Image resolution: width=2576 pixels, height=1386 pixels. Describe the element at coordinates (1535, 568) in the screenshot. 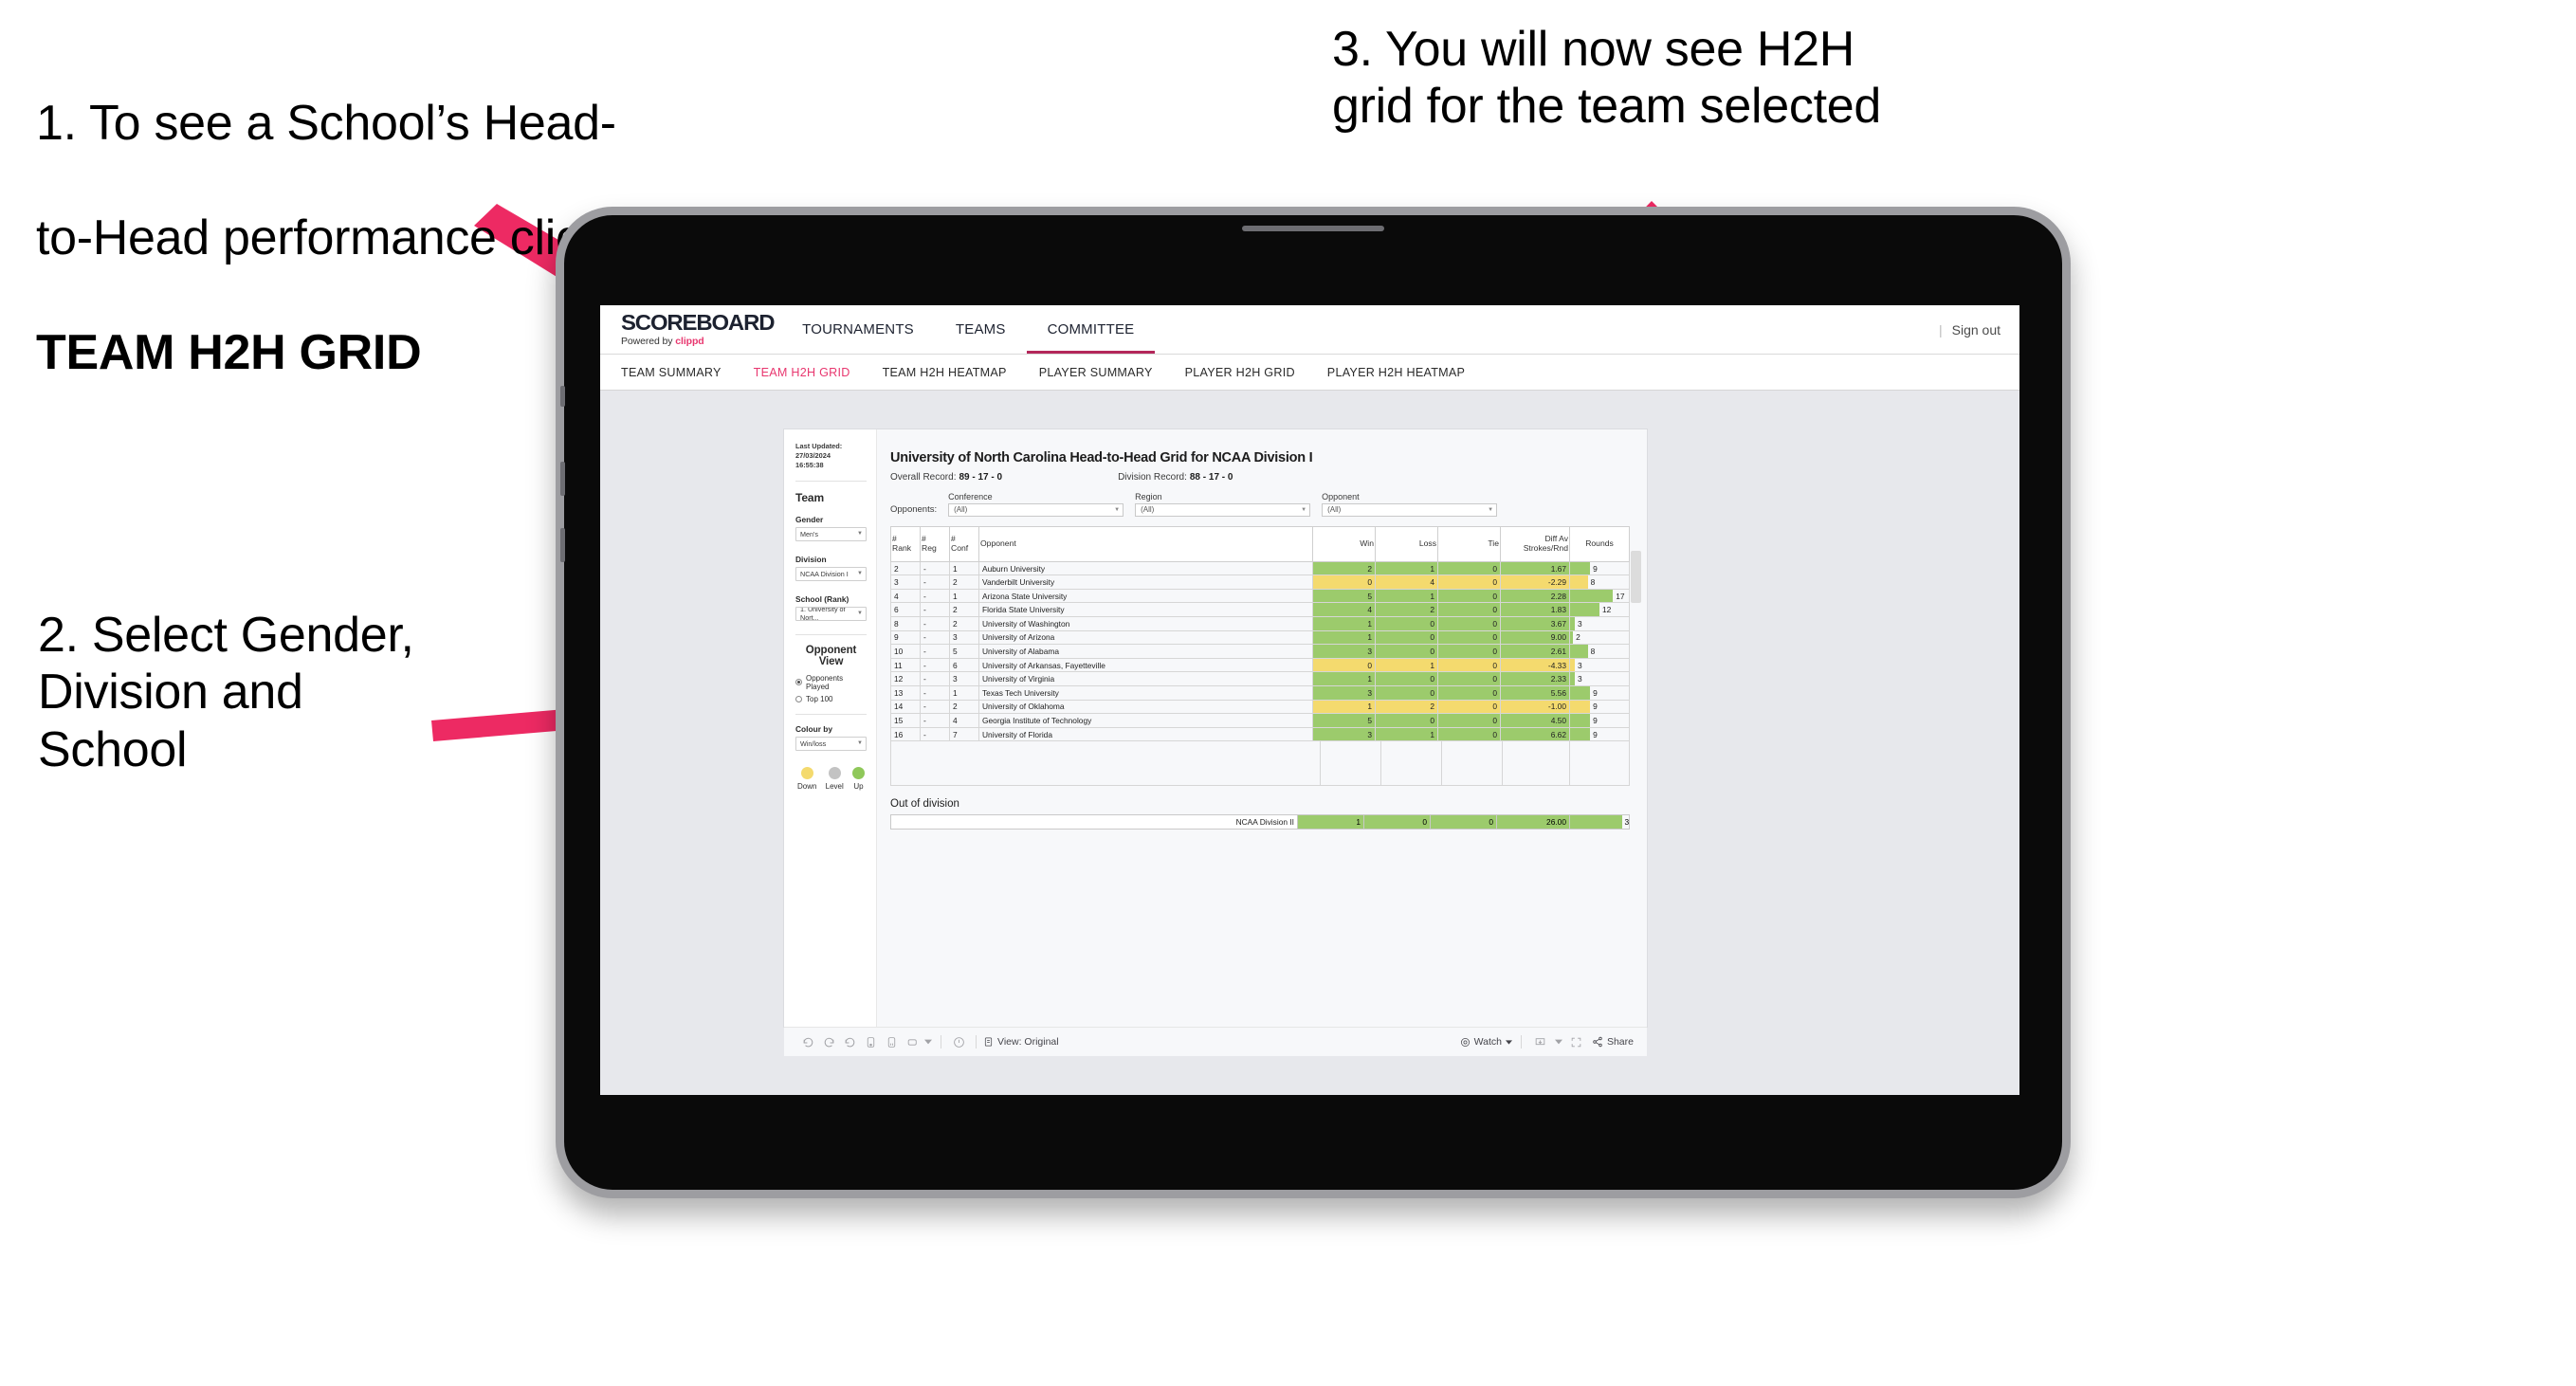

I see `cell-diff: 1.67` at that location.